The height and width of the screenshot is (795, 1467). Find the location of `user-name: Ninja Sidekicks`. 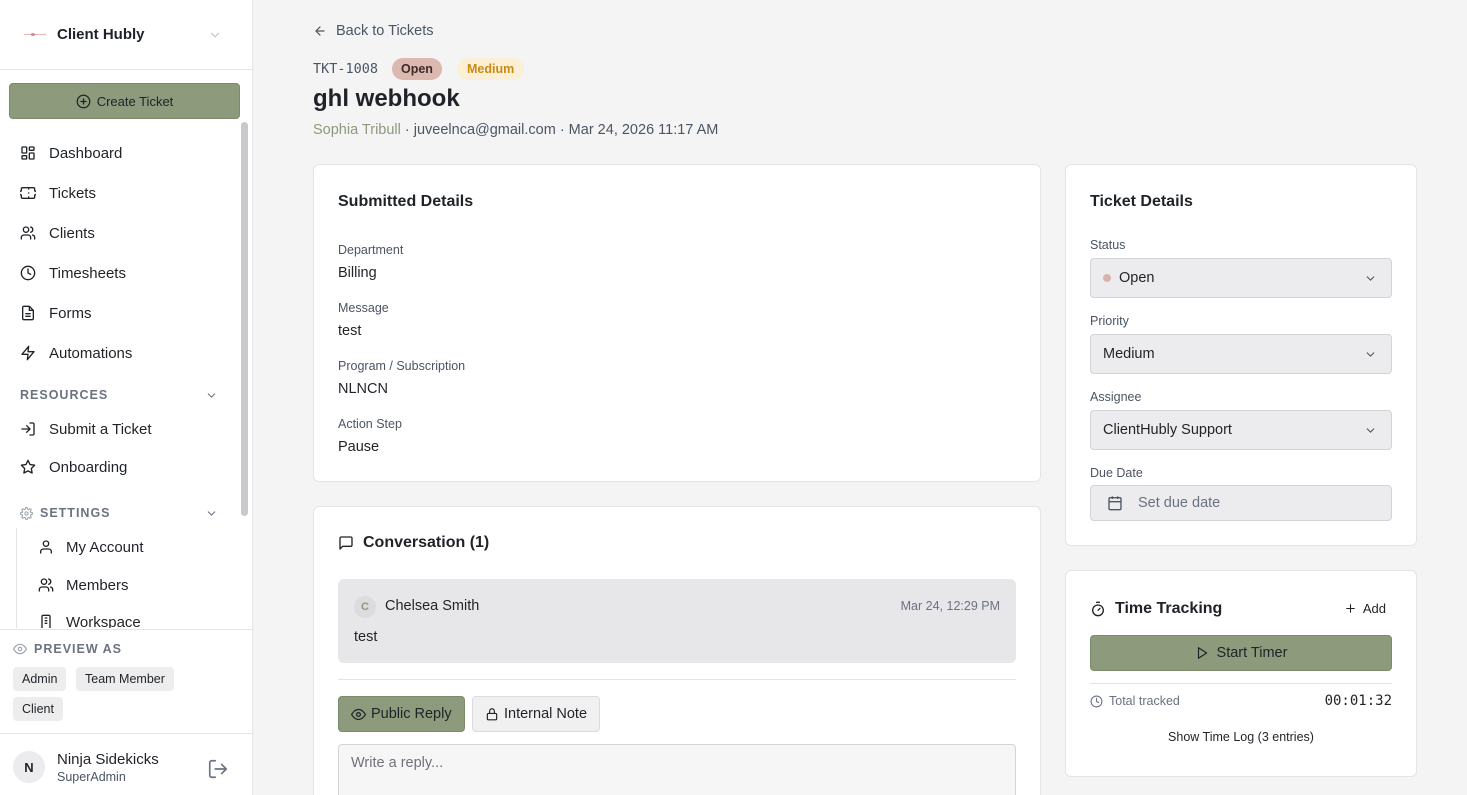

user-name: Ninja Sidekicks is located at coordinates (108, 759).